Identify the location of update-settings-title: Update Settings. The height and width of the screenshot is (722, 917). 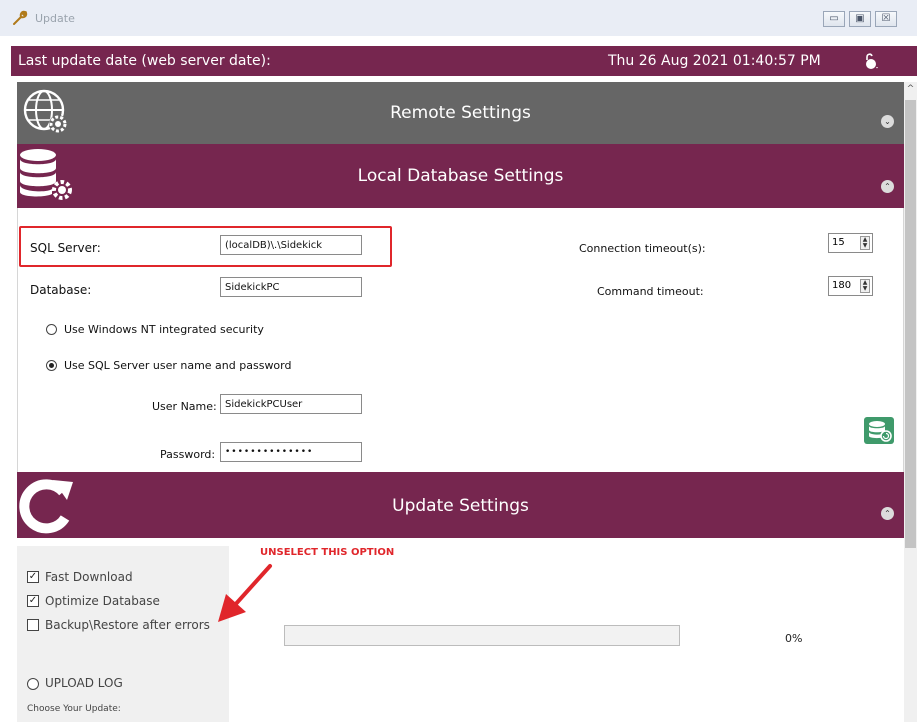
(460, 506).